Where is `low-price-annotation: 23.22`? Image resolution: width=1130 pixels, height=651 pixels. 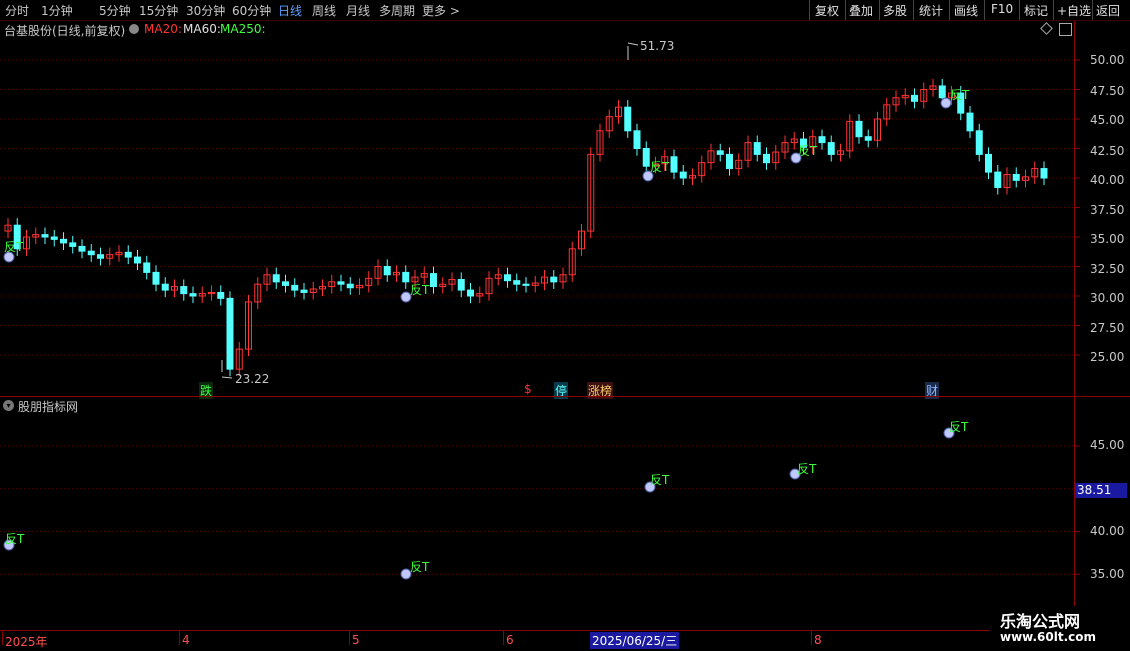
low-price-annotation: 23.22 is located at coordinates (252, 379).